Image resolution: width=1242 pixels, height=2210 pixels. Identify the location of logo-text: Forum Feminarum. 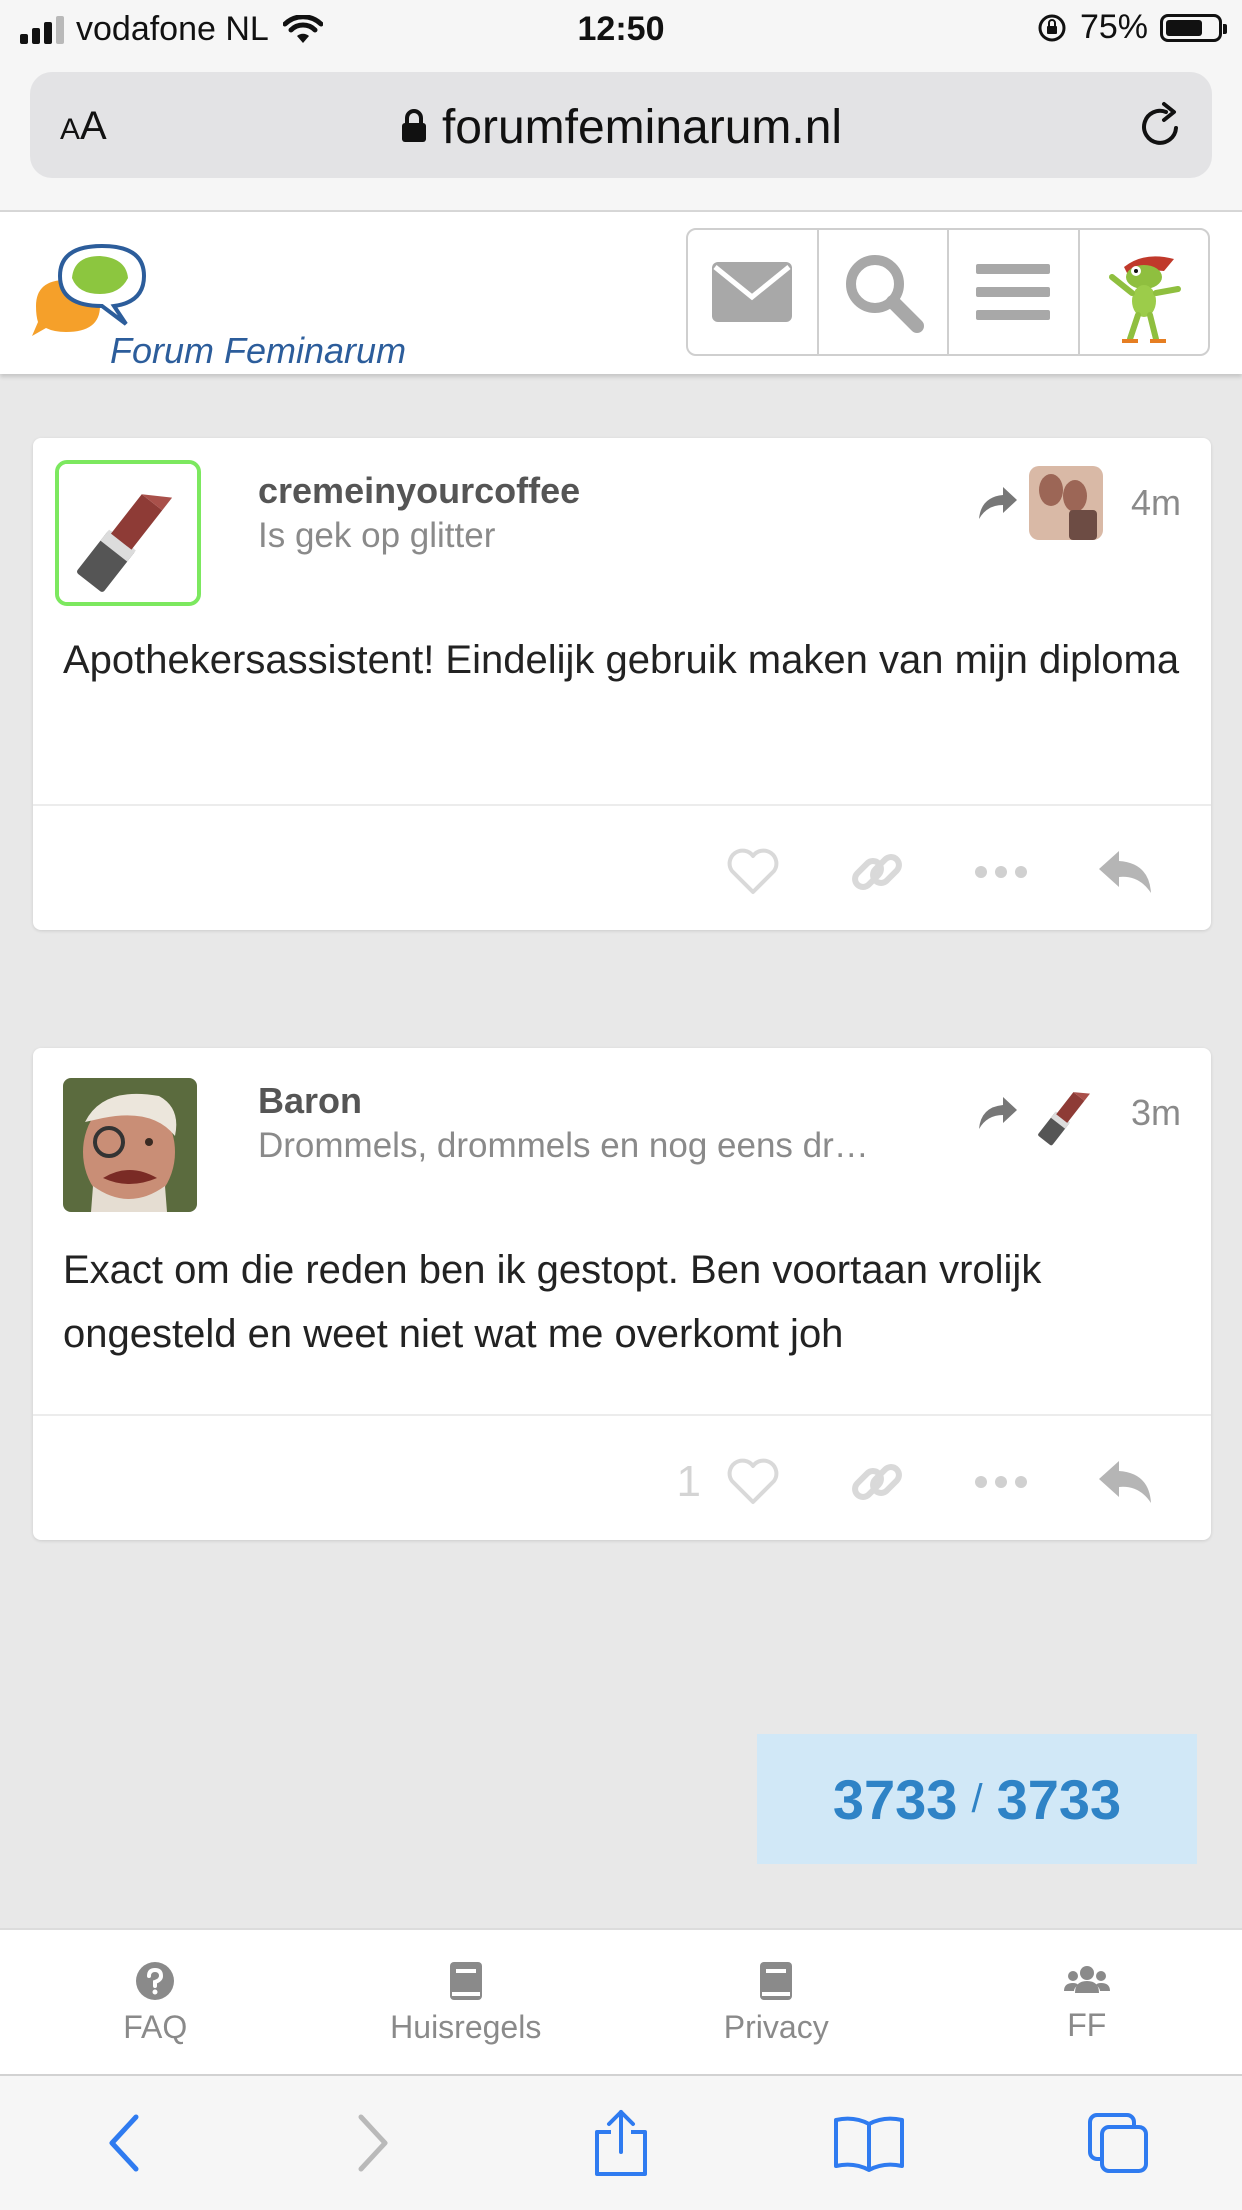
(258, 351).